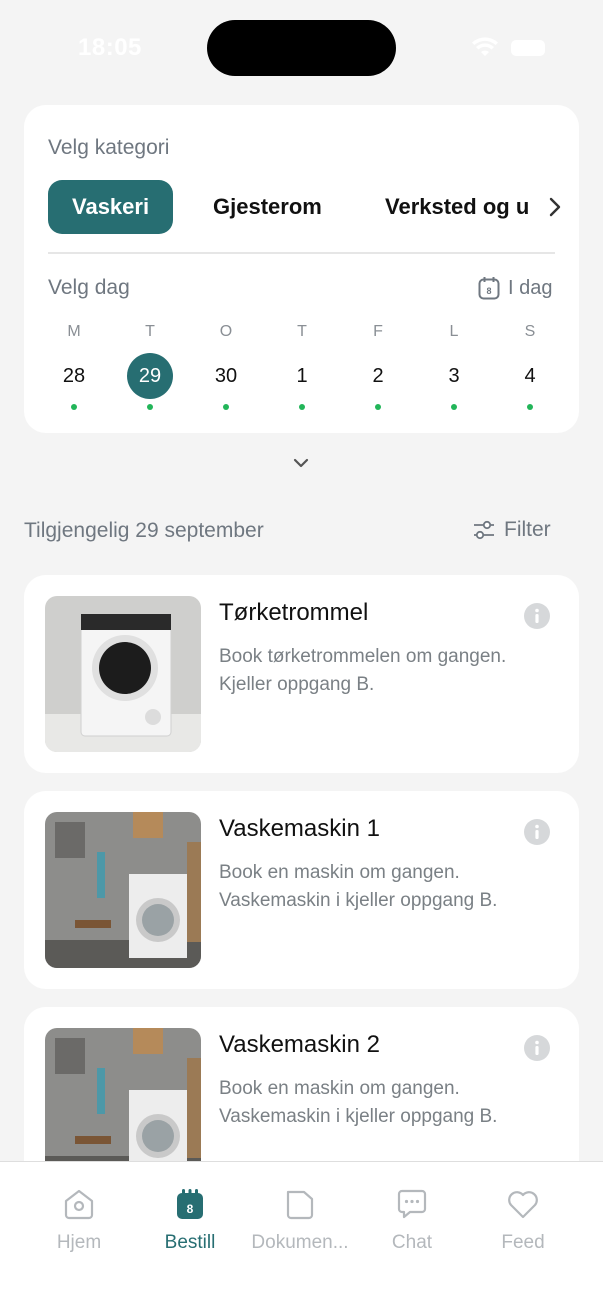  I want to click on weekday-row: M T O T F L S, so click(302, 332).